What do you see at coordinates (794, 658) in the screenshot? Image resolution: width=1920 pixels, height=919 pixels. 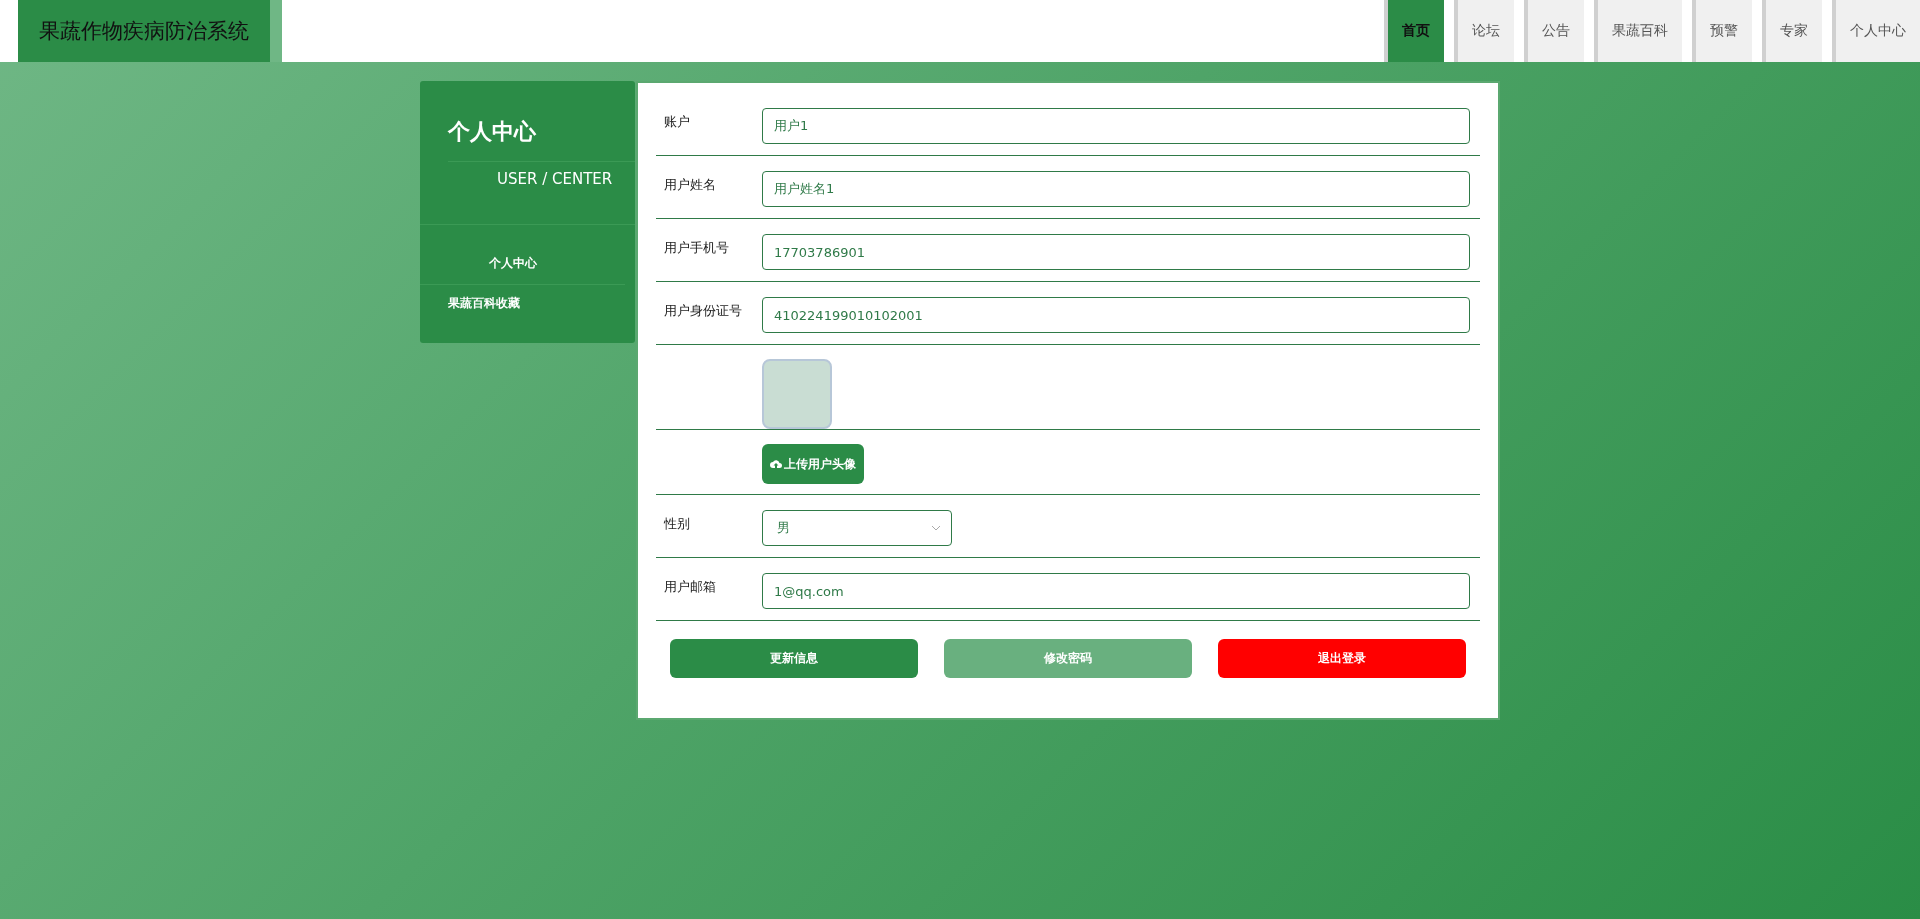 I see `action-button: 更新信息` at bounding box center [794, 658].